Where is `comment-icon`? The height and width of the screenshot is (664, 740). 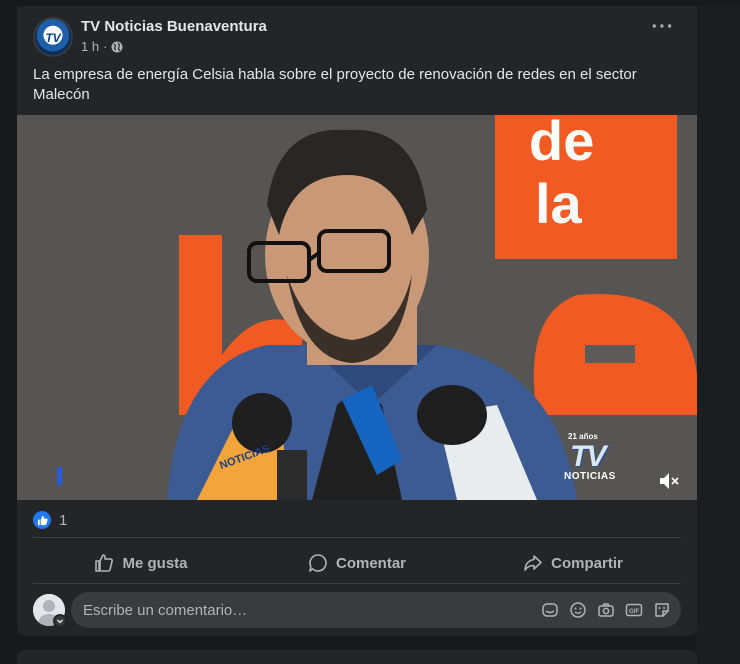
comment-icon is located at coordinates (318, 563).